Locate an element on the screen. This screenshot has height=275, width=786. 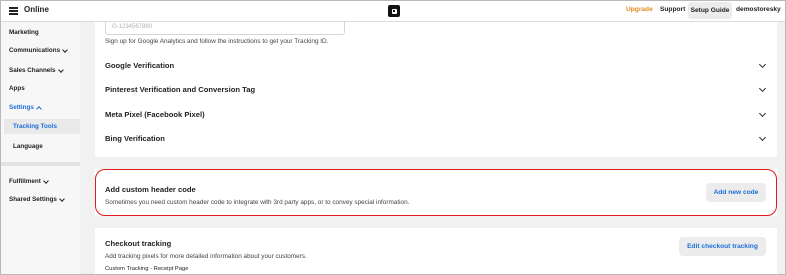
square-logo-icon is located at coordinates (394, 11).